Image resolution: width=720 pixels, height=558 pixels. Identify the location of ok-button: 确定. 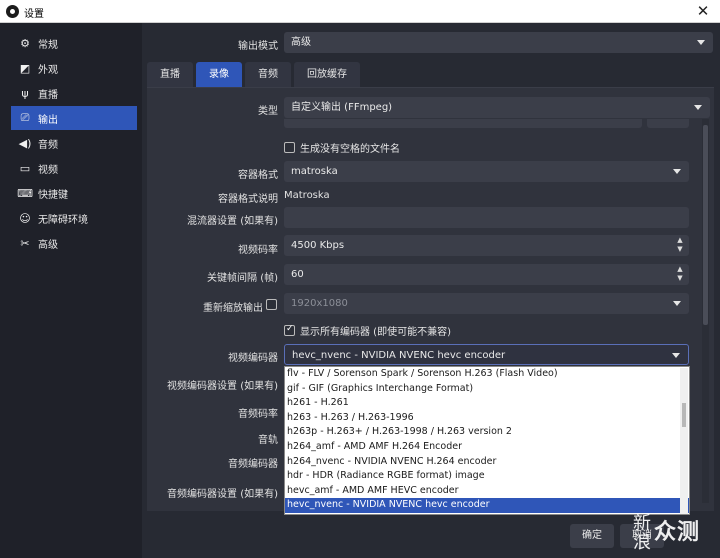
(592, 536).